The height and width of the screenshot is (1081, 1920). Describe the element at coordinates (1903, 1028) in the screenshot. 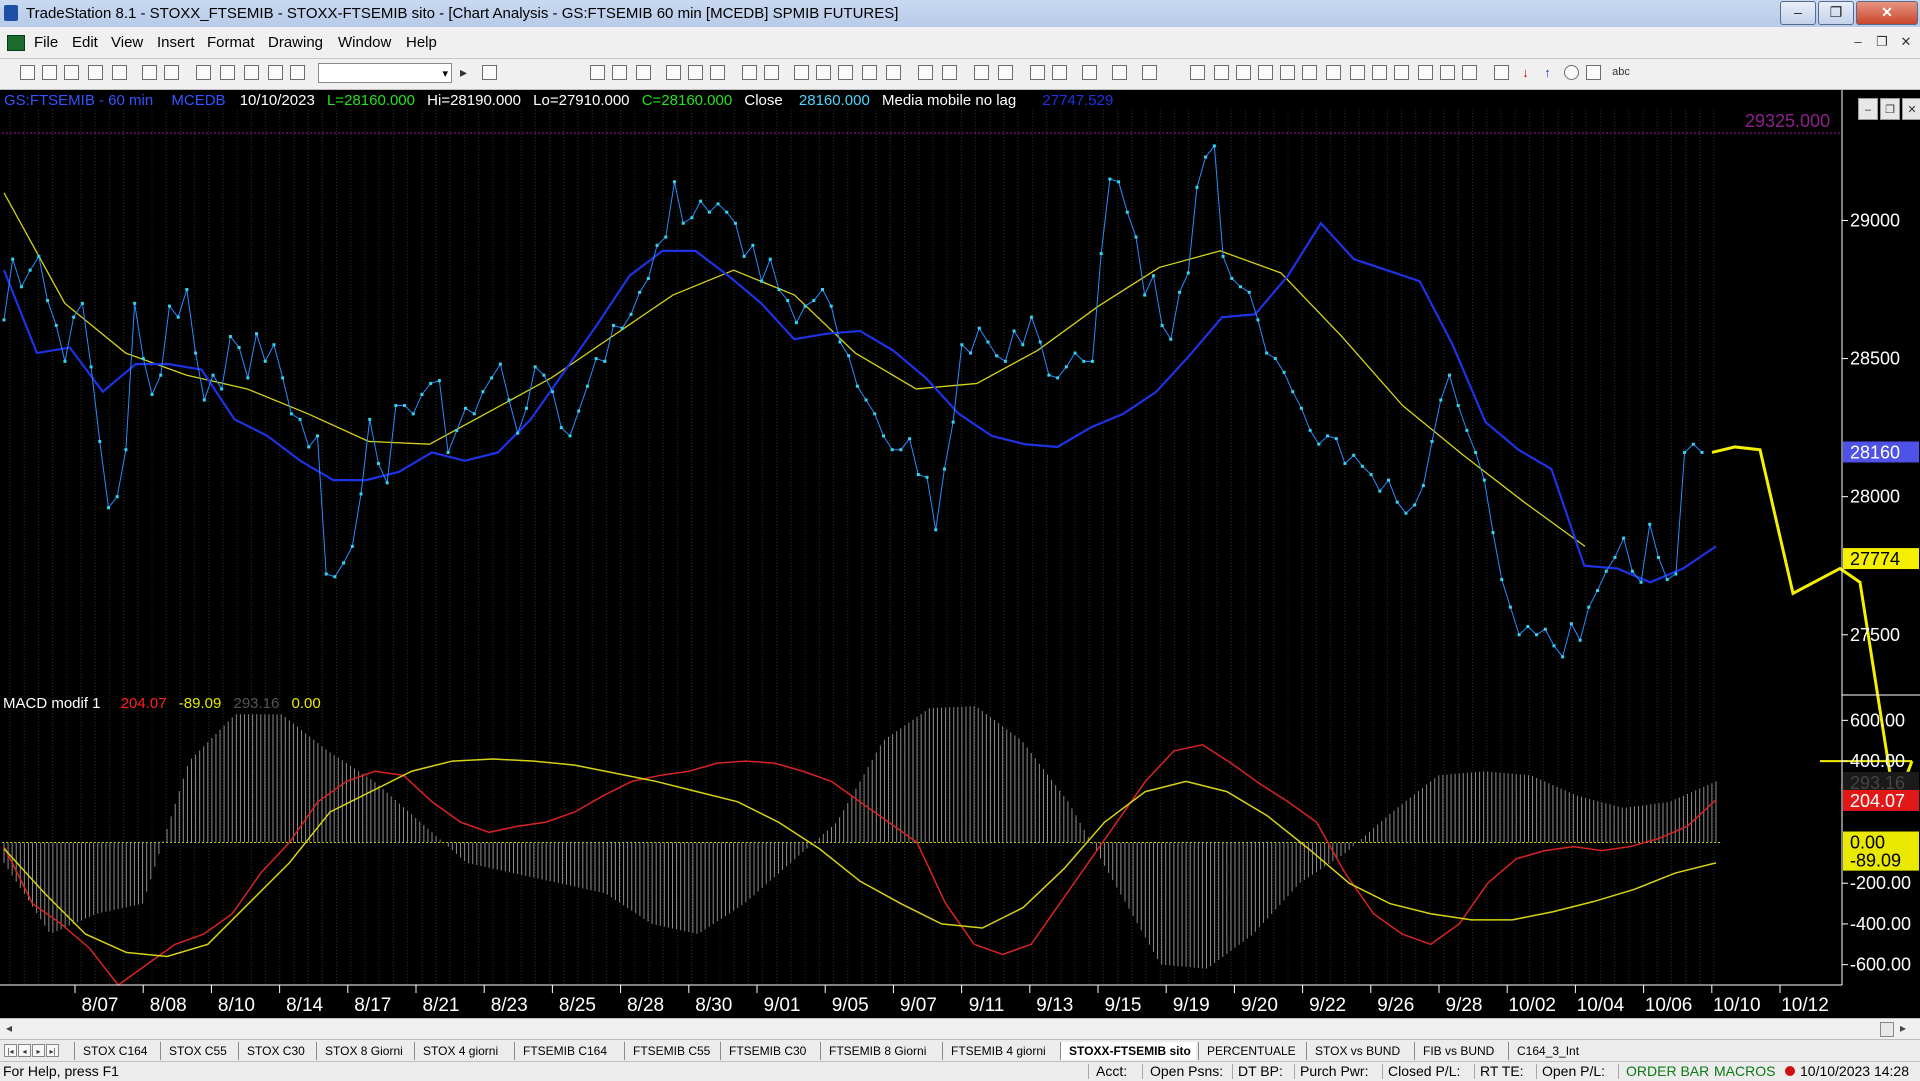

I see `scroll-right-icon: ▸` at that location.